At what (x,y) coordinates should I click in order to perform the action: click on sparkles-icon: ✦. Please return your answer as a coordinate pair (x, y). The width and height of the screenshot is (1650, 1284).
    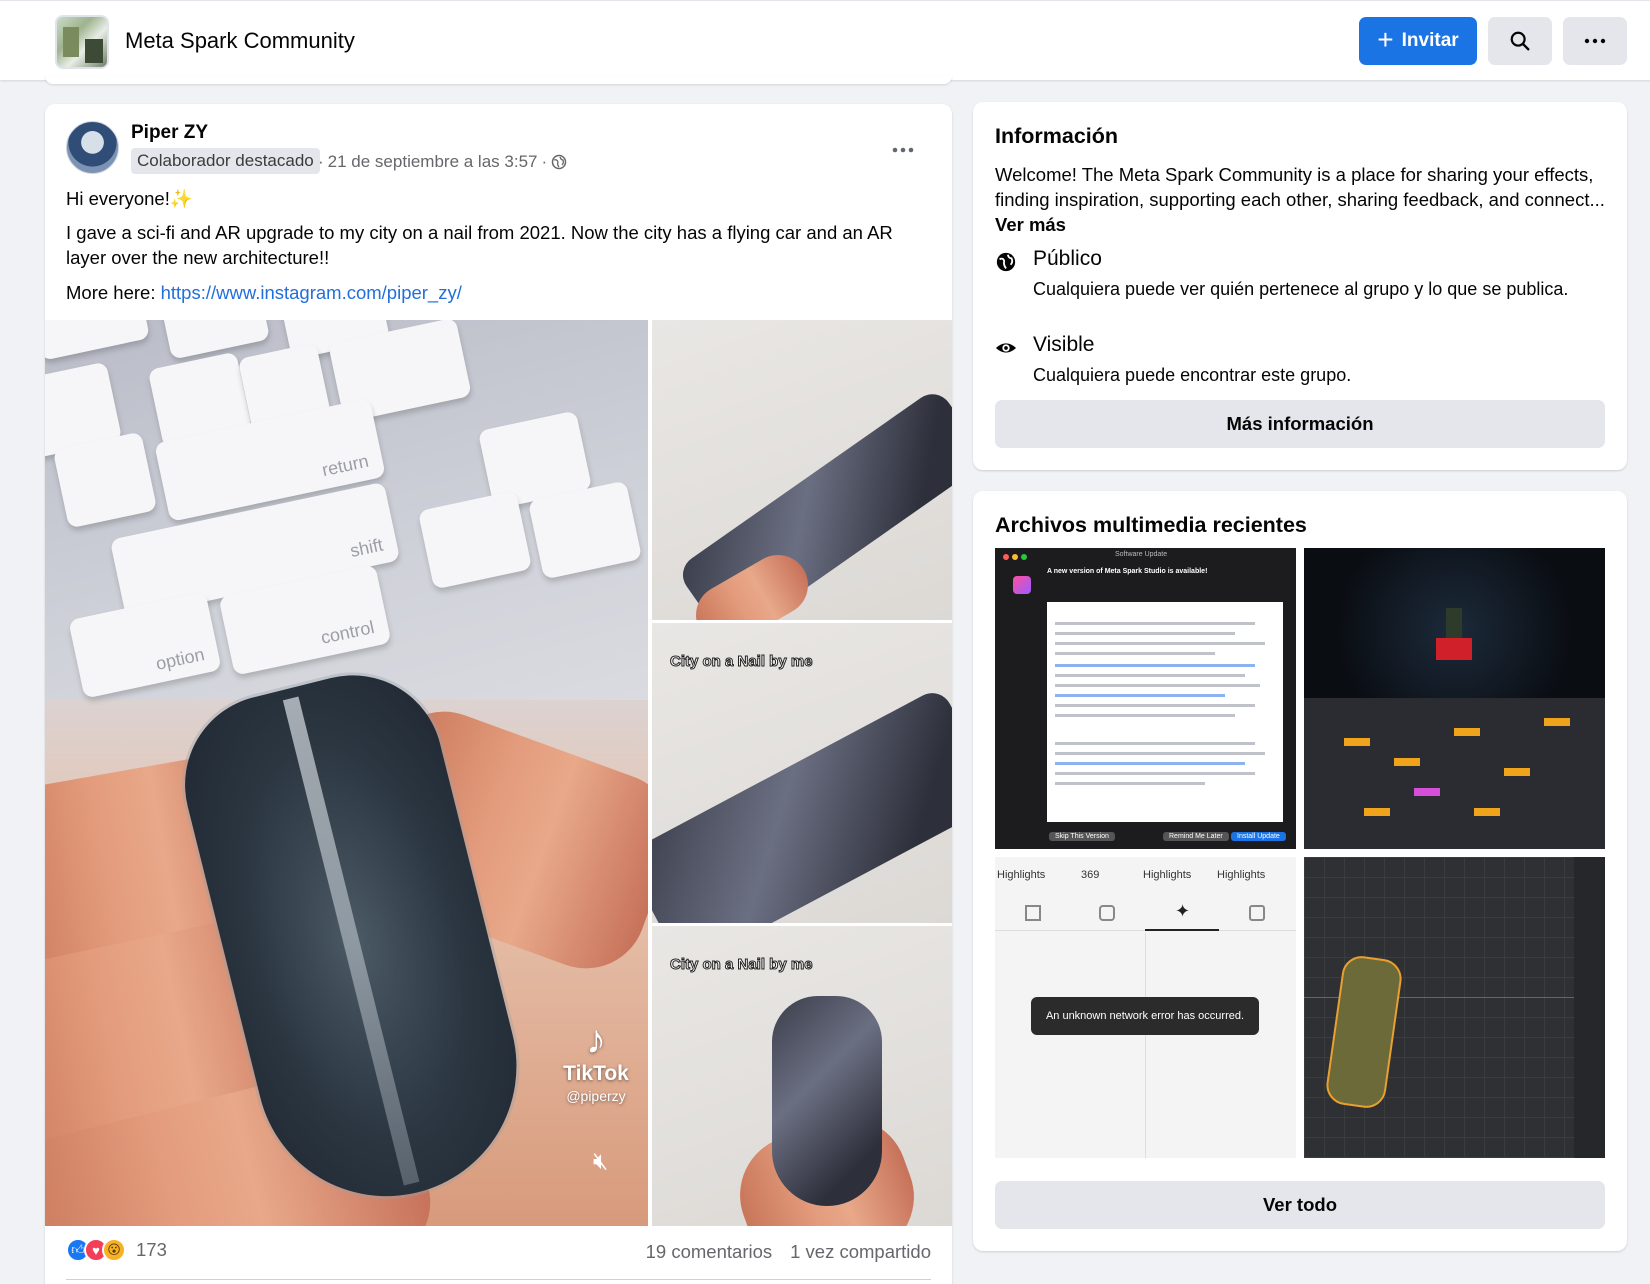
    Looking at the image, I should click on (1183, 911).